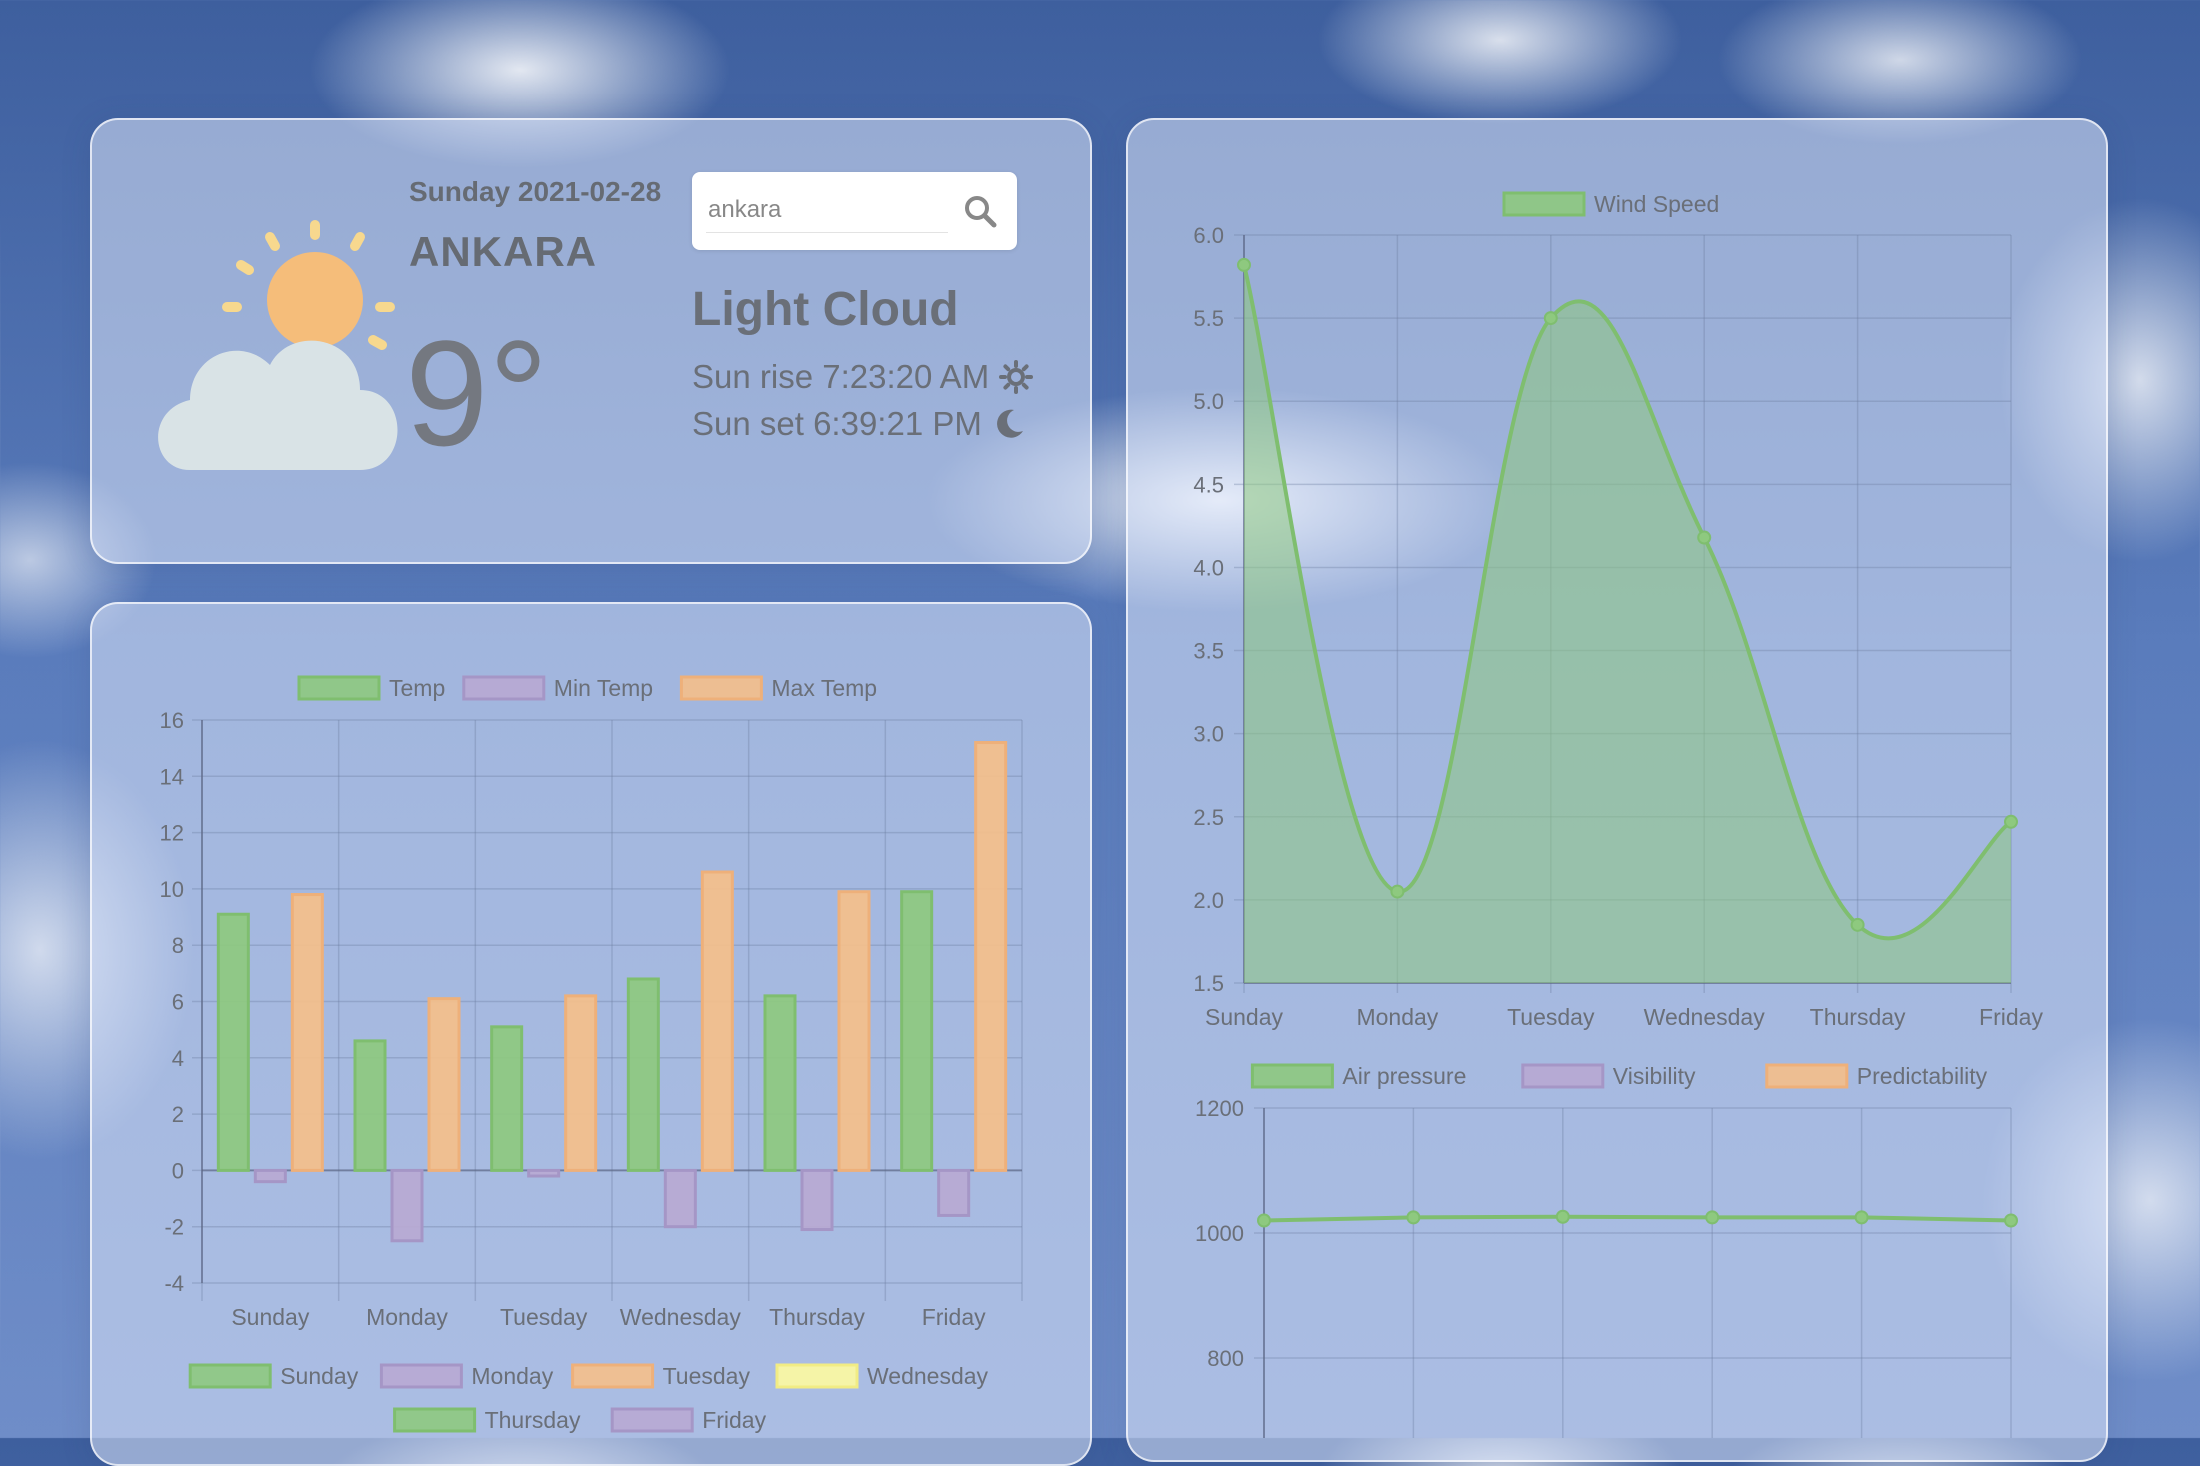 This screenshot has width=2200, height=1466. I want to click on legend-label: Sunday, so click(319, 1376).